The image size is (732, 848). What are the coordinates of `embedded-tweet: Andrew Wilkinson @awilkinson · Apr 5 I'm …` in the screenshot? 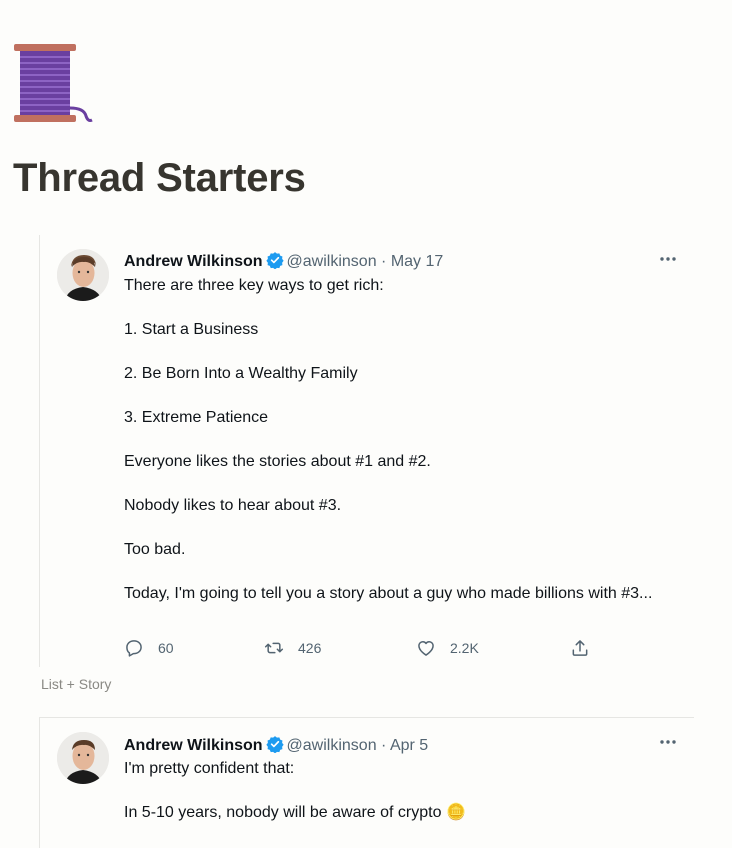 It's located at (366, 782).